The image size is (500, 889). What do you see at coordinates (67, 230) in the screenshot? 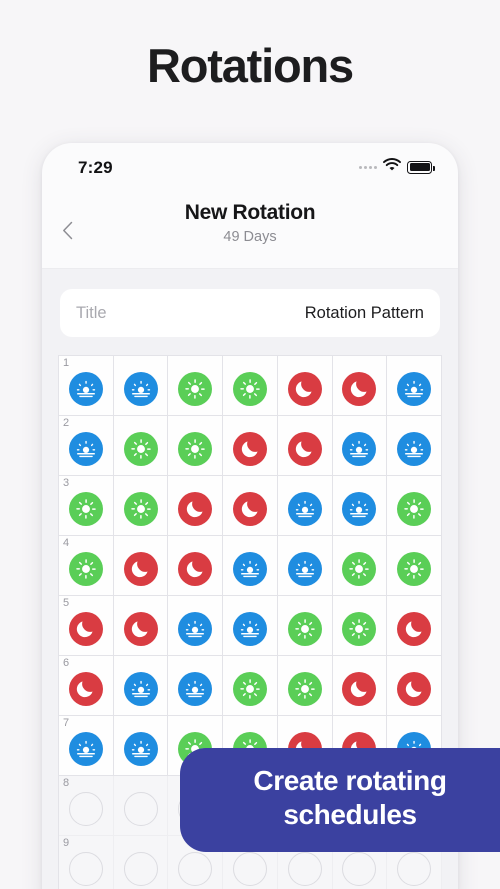
I see `back-button` at bounding box center [67, 230].